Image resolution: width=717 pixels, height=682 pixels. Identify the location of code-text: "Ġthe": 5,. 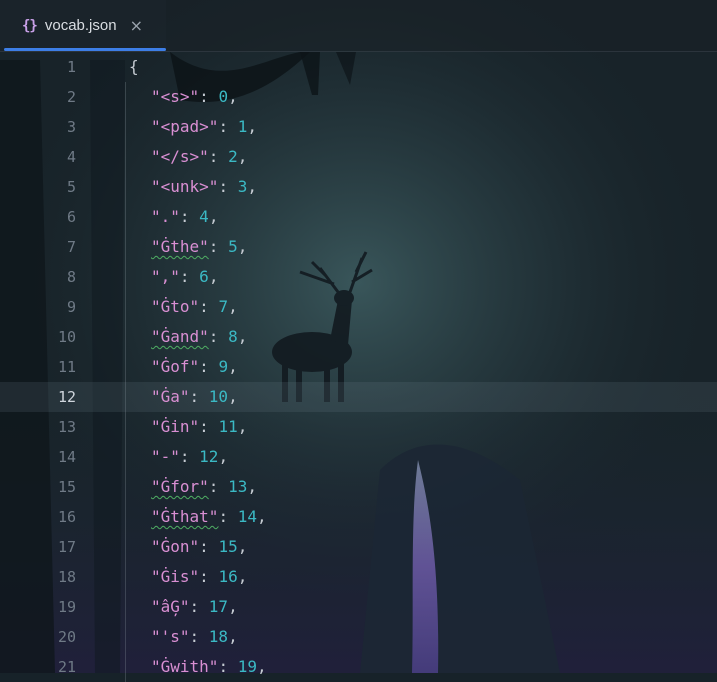
(199, 247).